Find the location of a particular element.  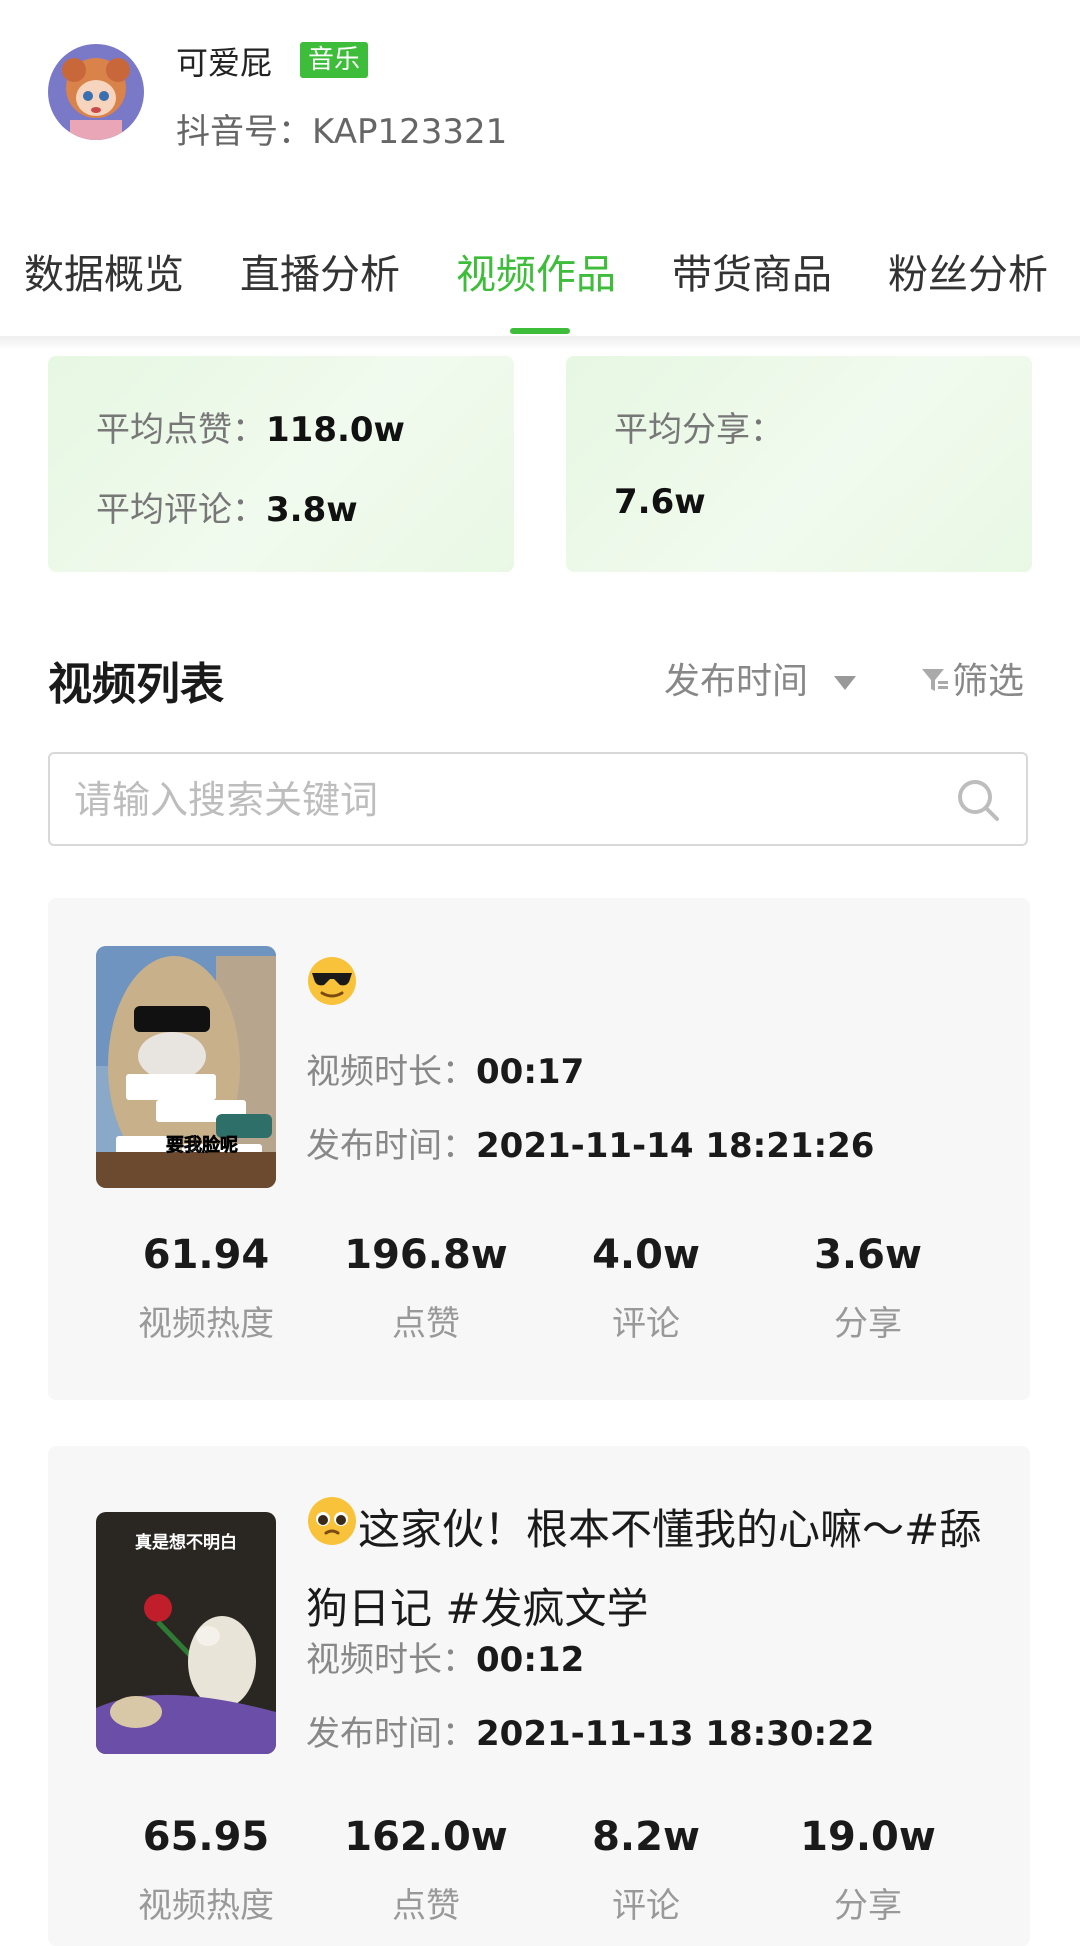

stat-card-shares: 平均分享： 7.6w is located at coordinates (799, 464).